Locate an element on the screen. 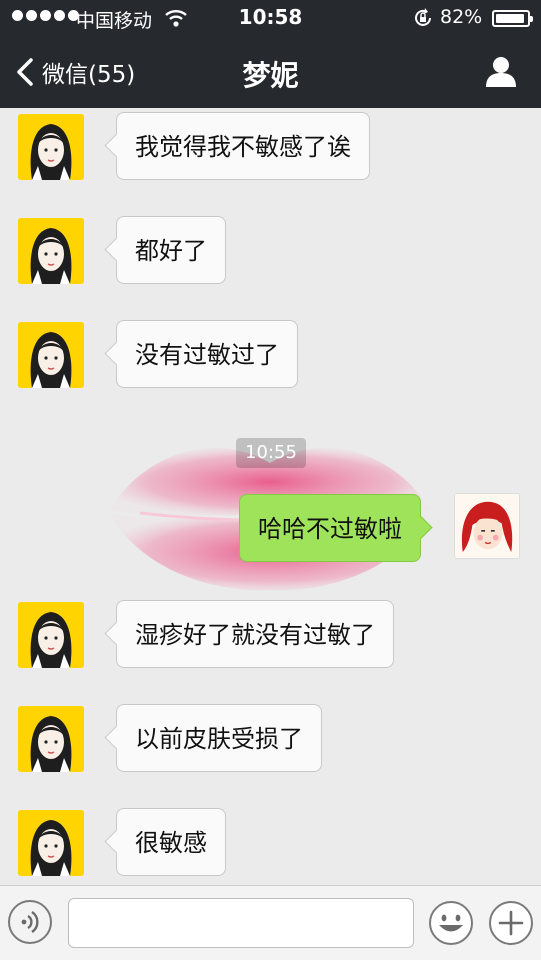 This screenshot has height=960, width=541. voice-icon is located at coordinates (30, 922).